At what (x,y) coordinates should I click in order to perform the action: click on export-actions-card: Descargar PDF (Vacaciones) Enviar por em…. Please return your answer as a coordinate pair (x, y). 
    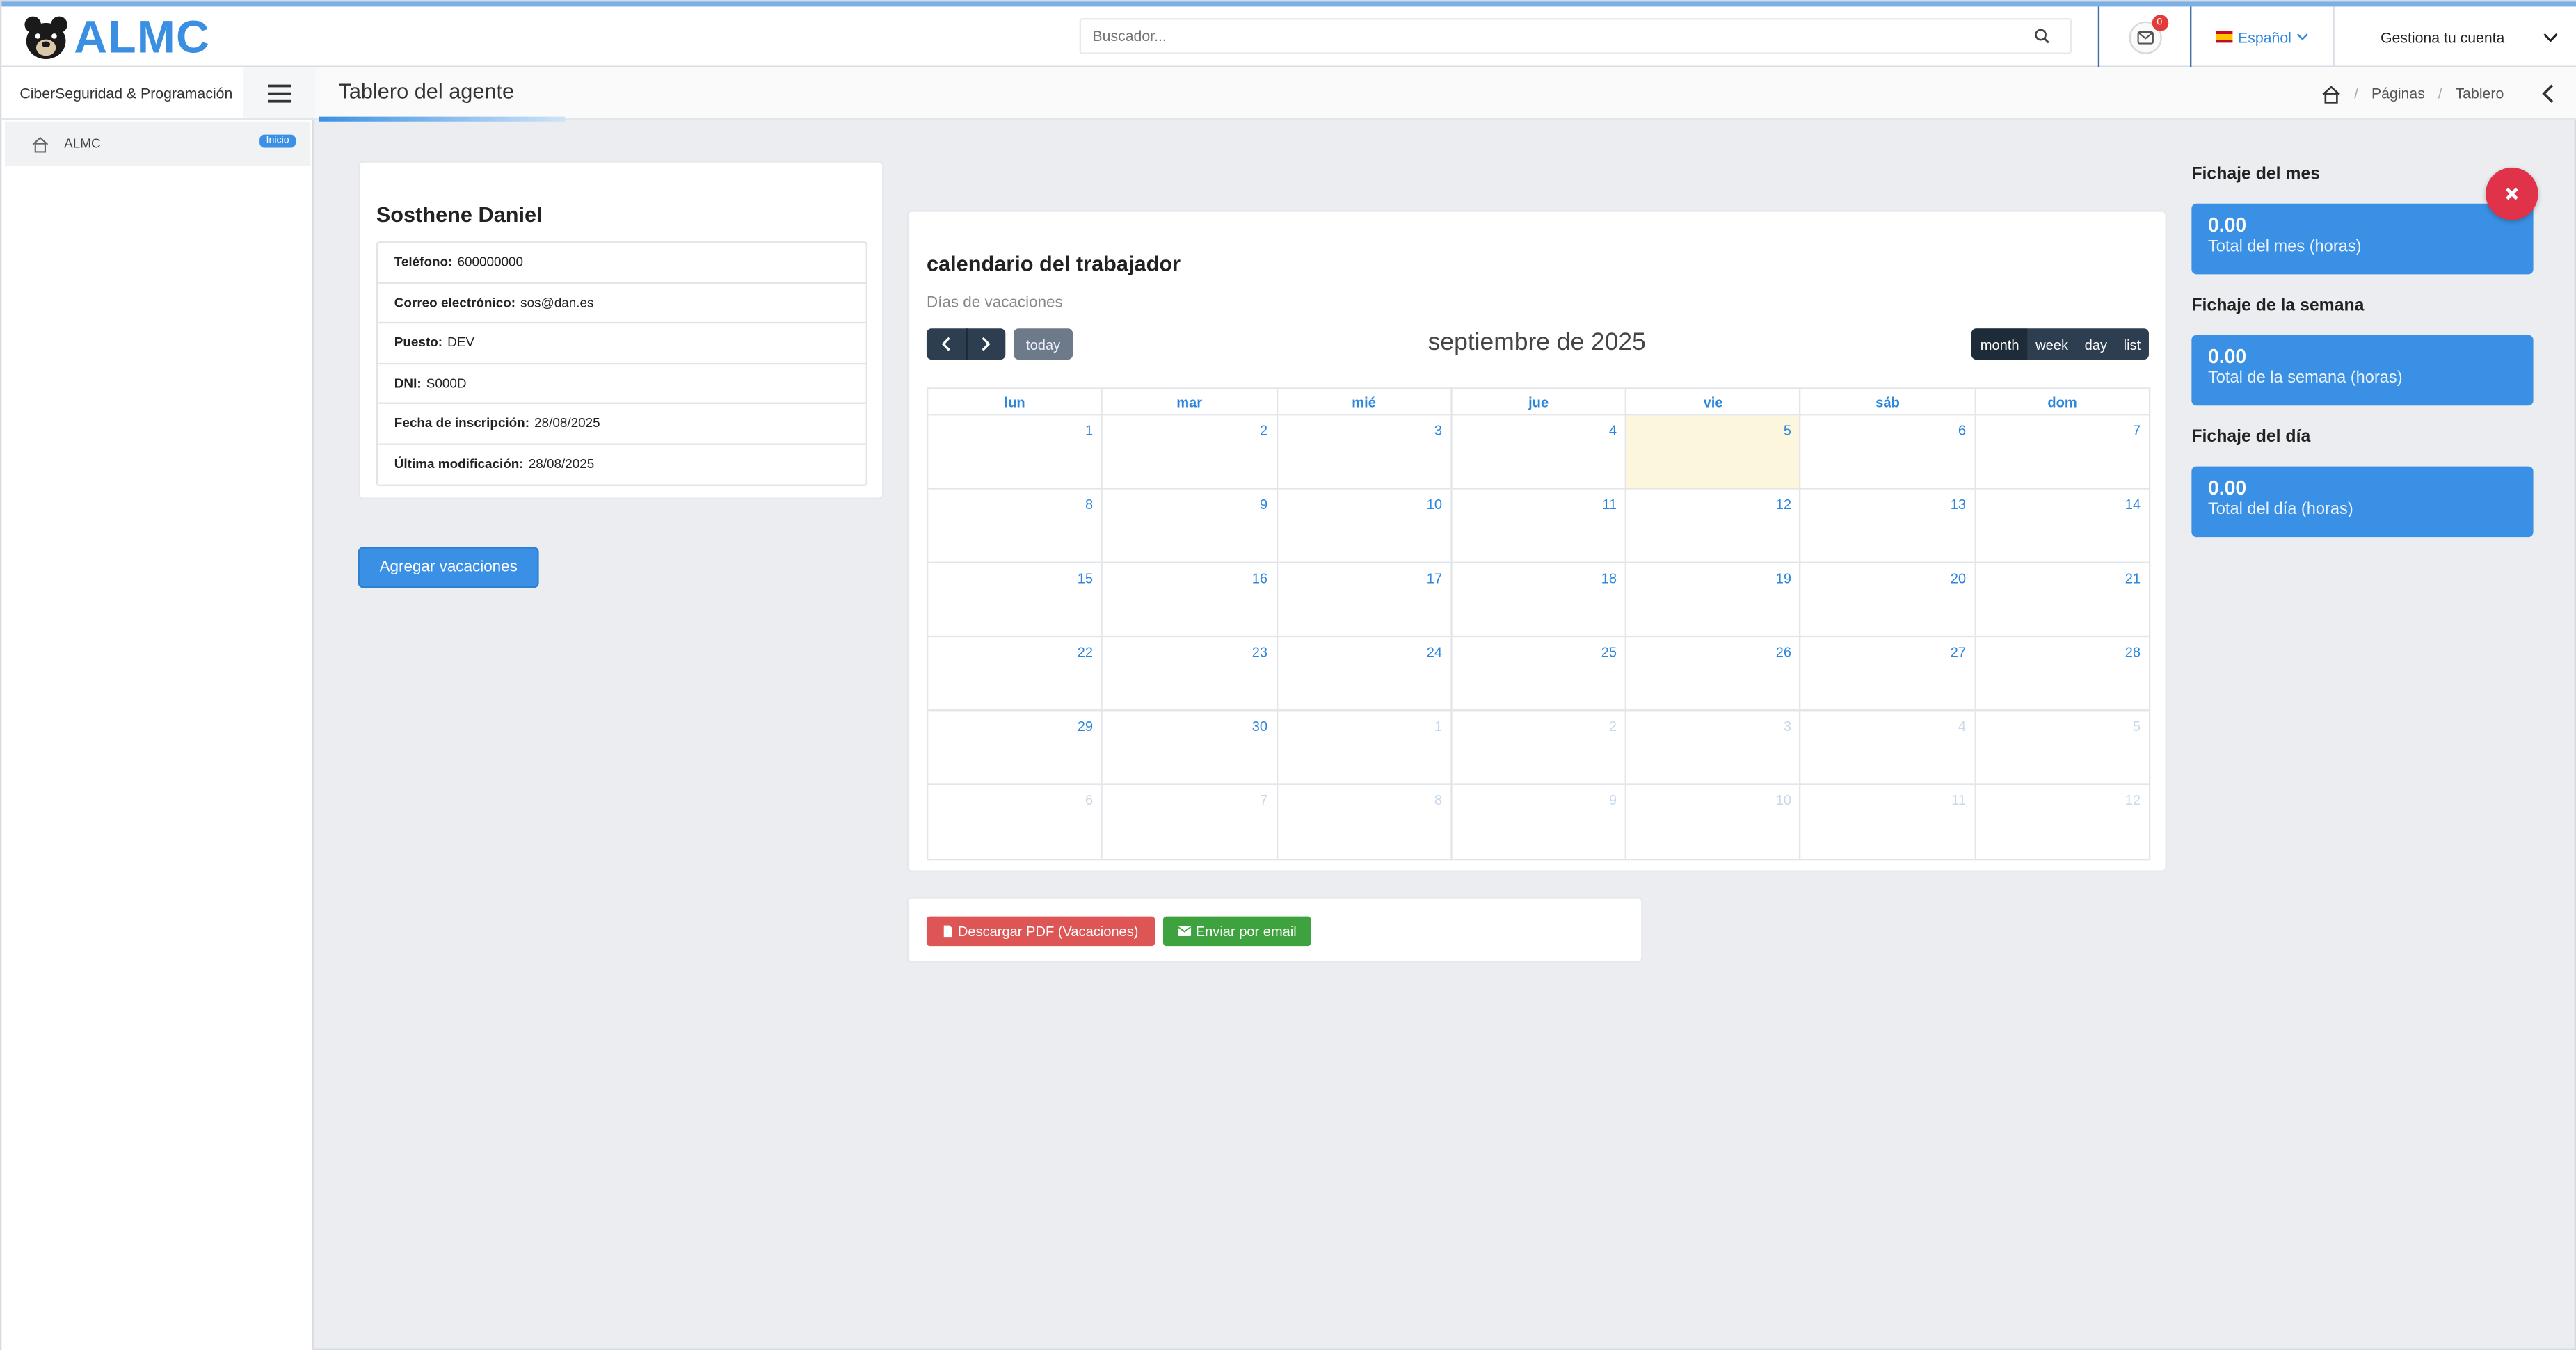
    Looking at the image, I should click on (1274, 930).